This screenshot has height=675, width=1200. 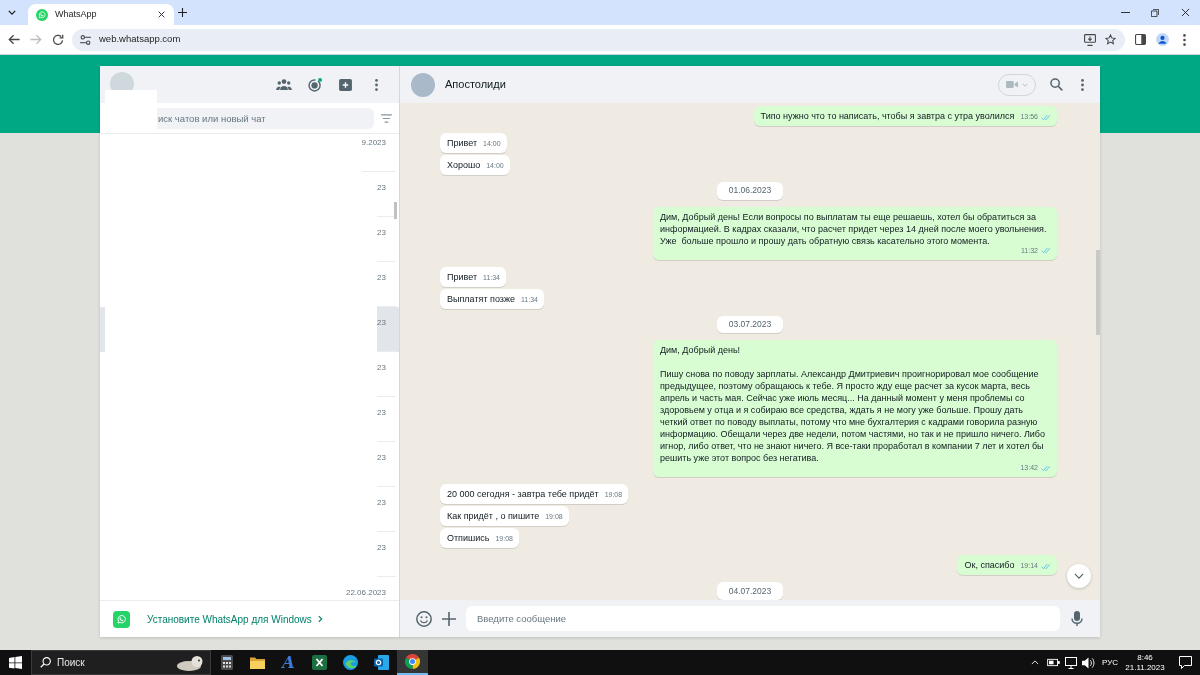 I want to click on people-icon, so click(x=283, y=84).